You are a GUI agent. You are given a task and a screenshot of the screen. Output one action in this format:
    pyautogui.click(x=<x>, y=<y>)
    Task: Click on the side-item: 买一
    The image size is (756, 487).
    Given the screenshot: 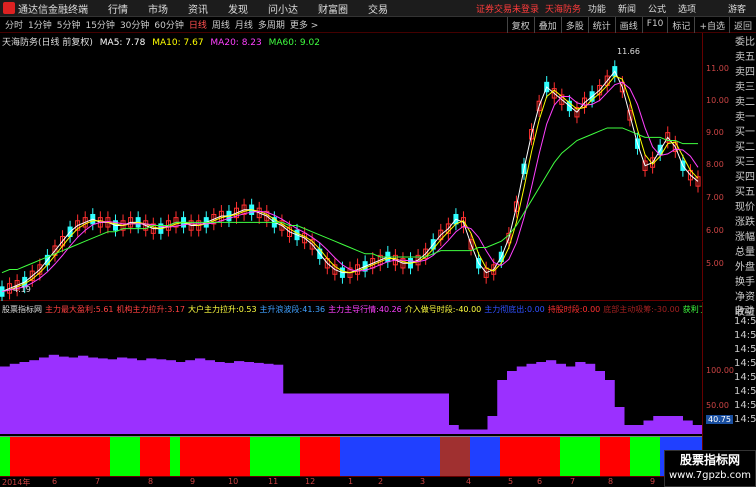 What is the action you would take?
    pyautogui.click(x=745, y=130)
    